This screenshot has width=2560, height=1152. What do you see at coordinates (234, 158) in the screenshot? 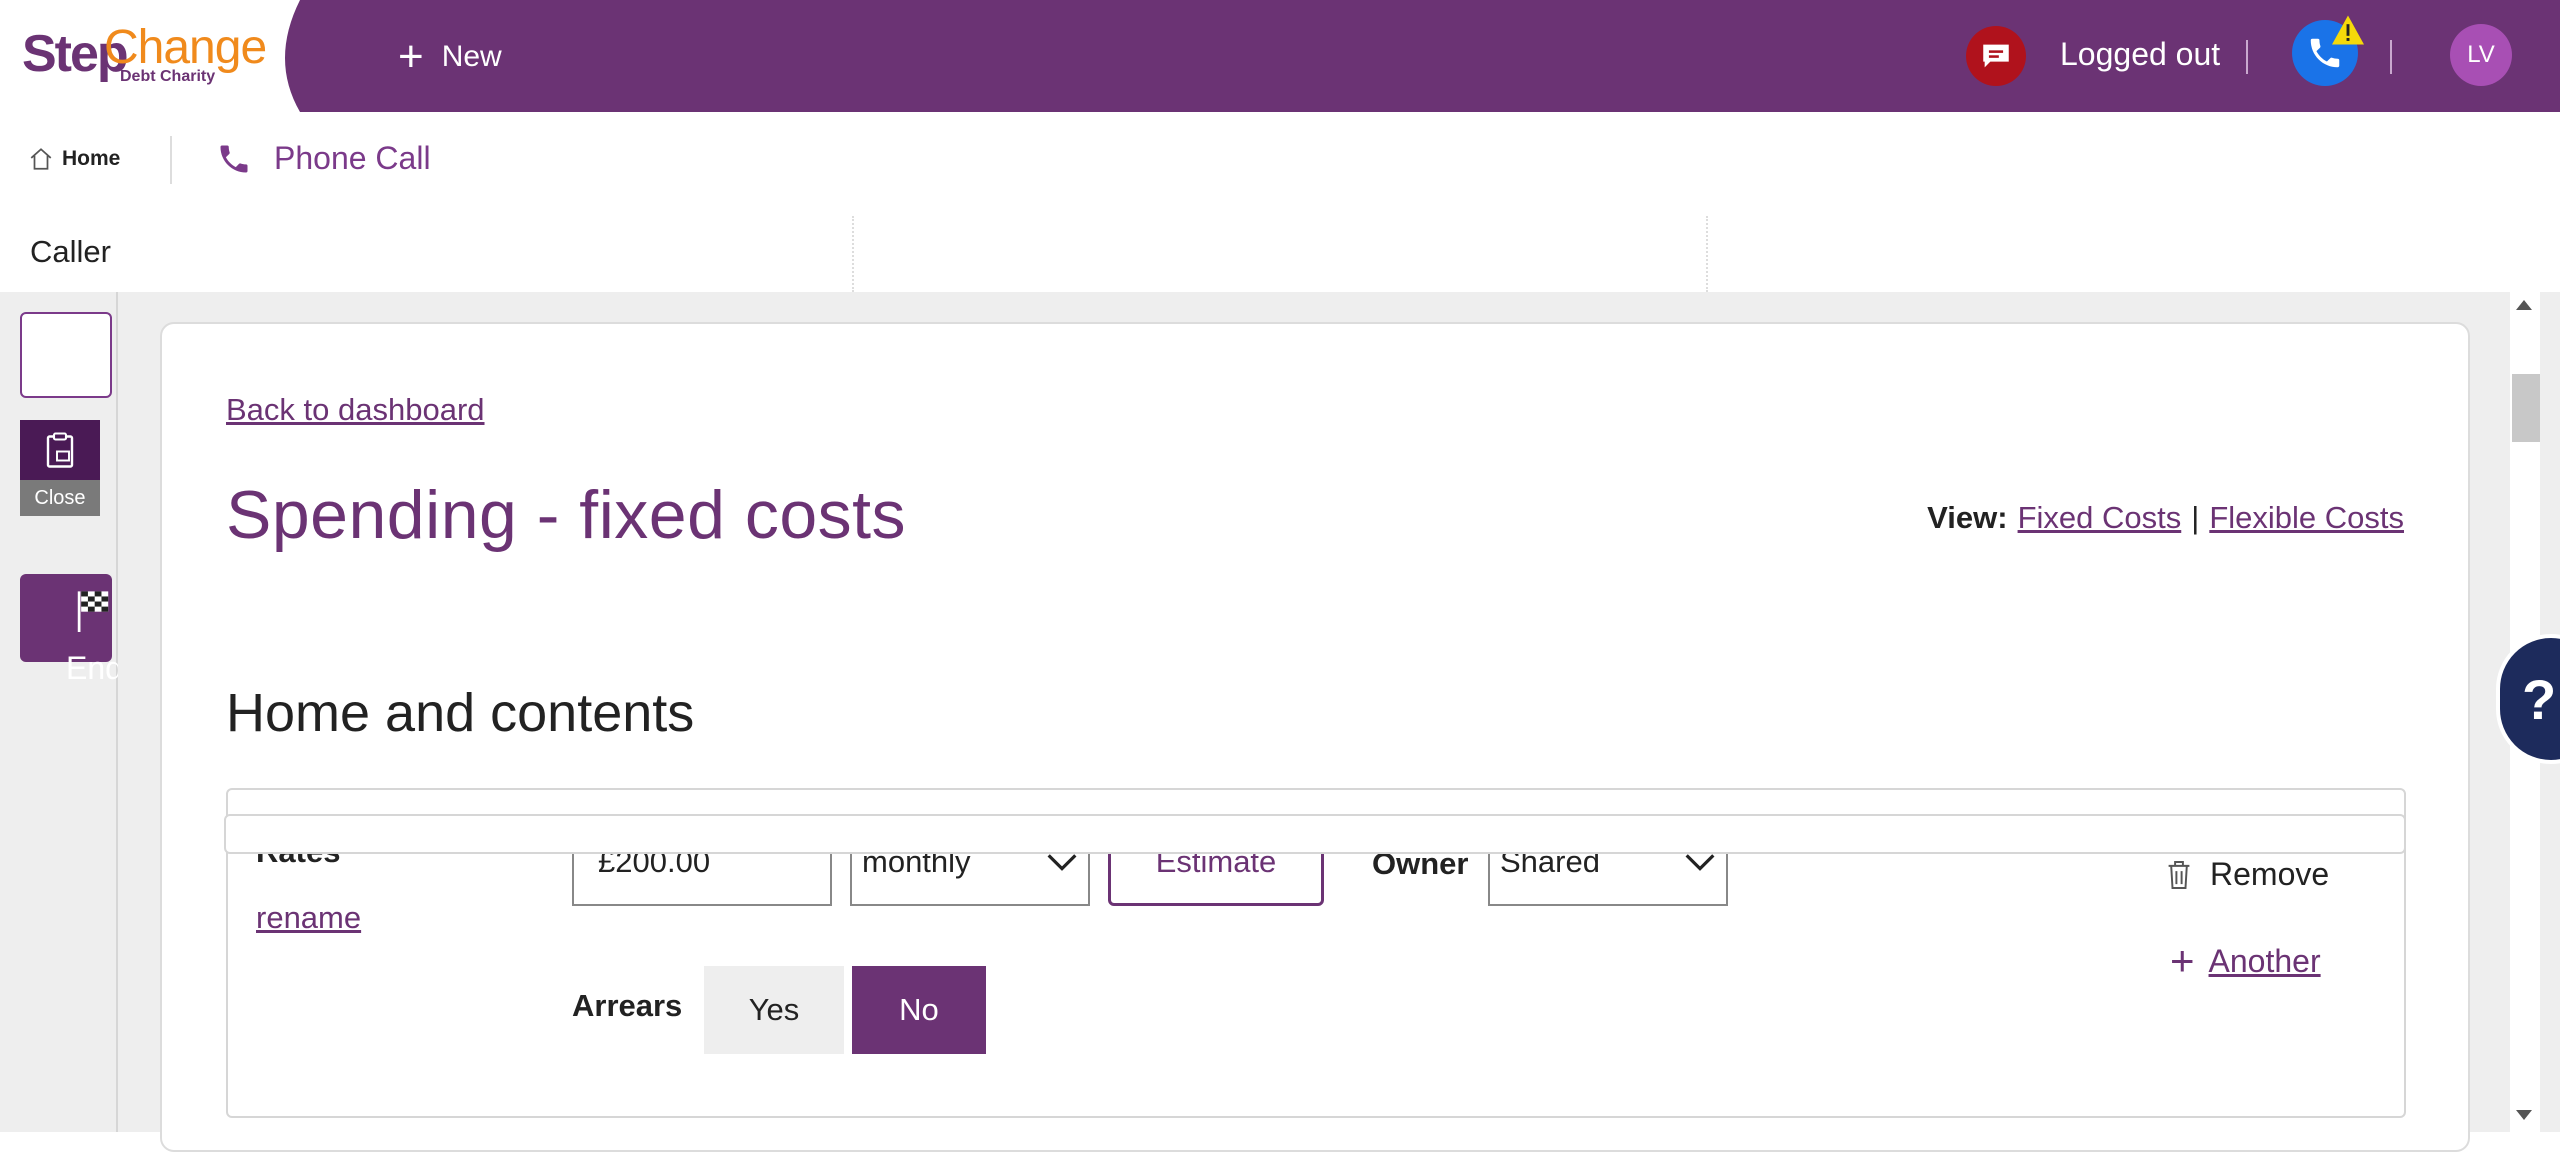
I see `phone-call-icon` at bounding box center [234, 158].